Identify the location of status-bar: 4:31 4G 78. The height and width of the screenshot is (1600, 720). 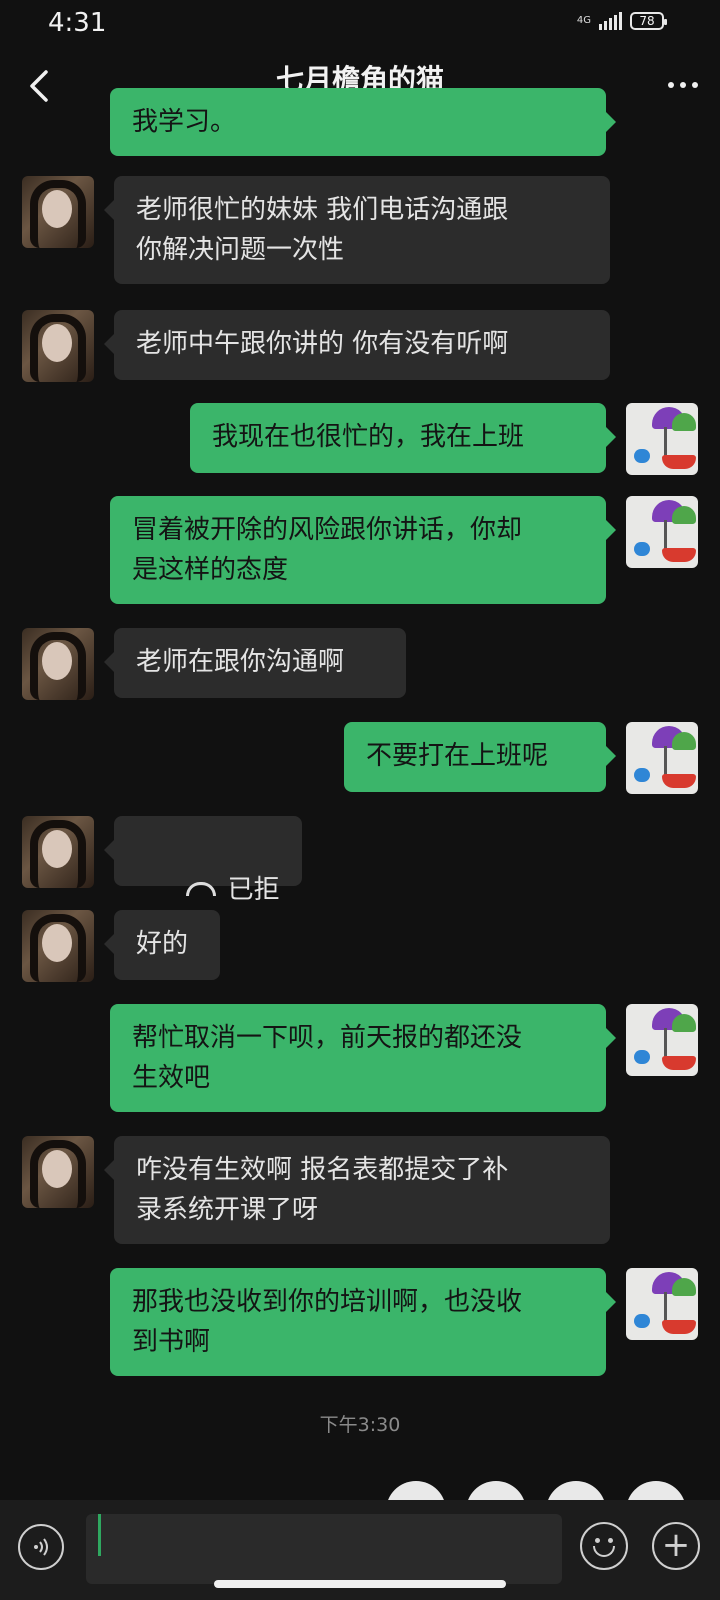
(360, 23).